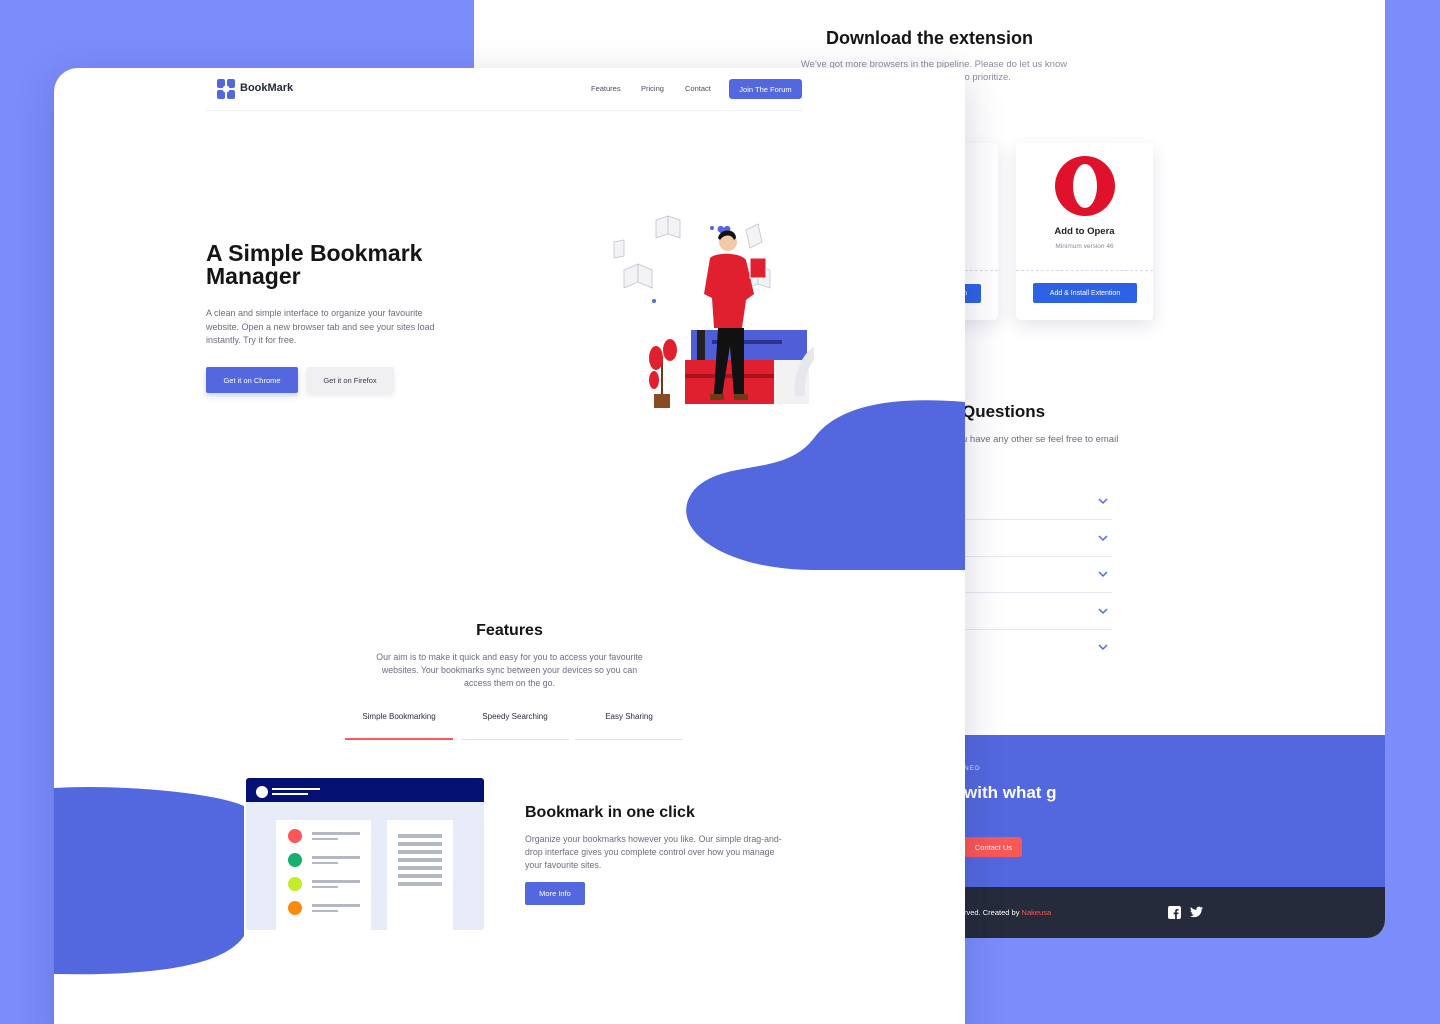  I want to click on hero-title: A Simple Bookmark Manager, so click(314, 264).